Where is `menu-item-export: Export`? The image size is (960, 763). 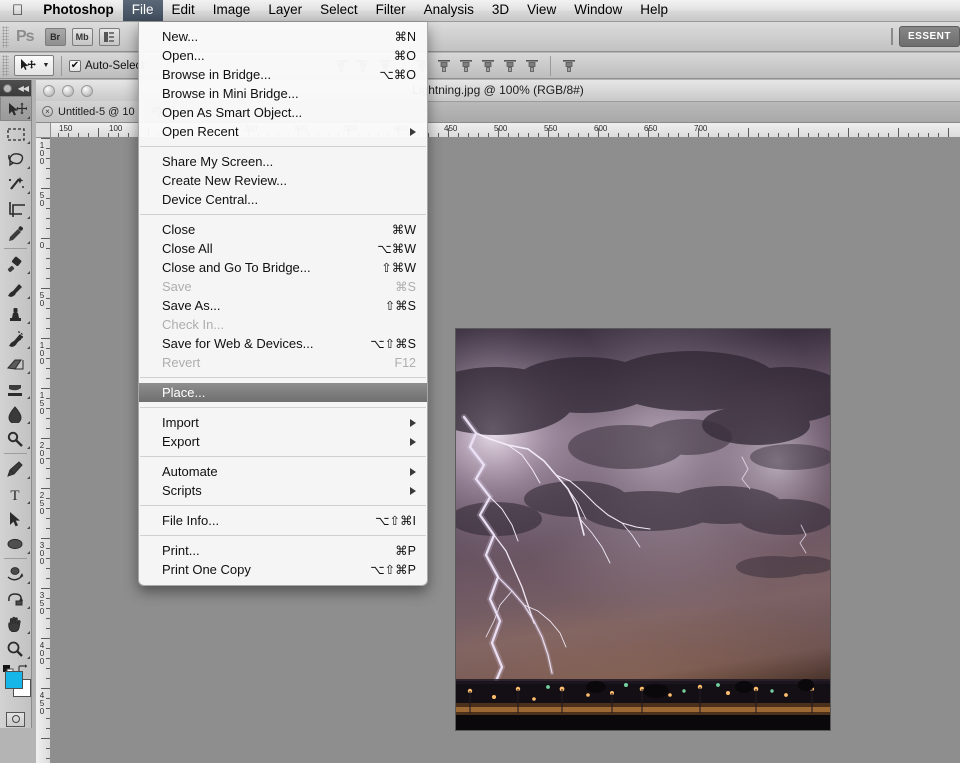 menu-item-export: Export is located at coordinates (283, 441).